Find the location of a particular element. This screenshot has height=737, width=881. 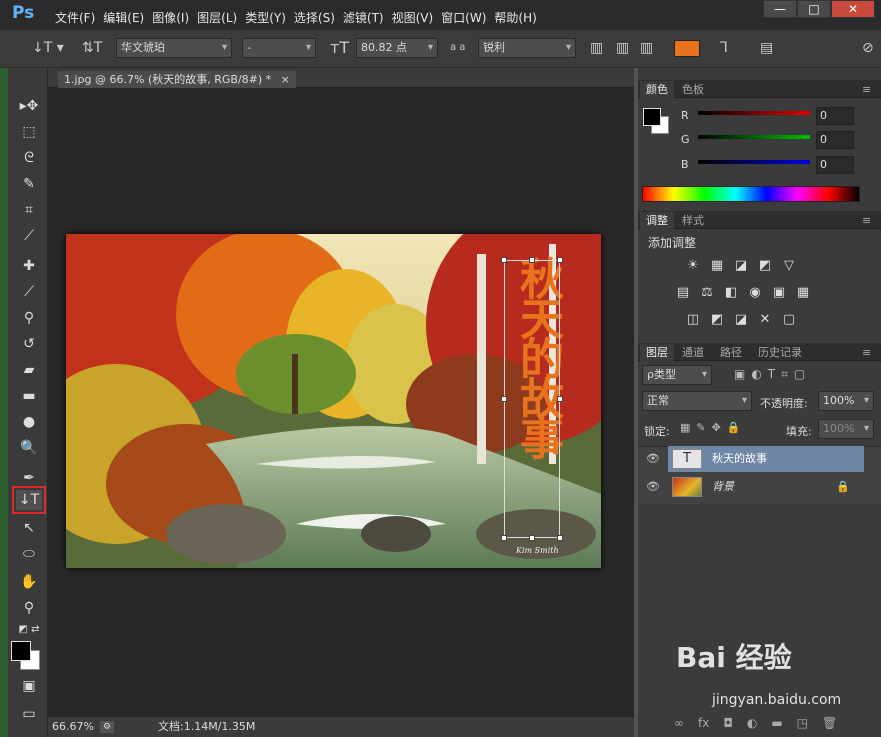

menu-filter: 滤镜(T) is located at coordinates (367, 17).